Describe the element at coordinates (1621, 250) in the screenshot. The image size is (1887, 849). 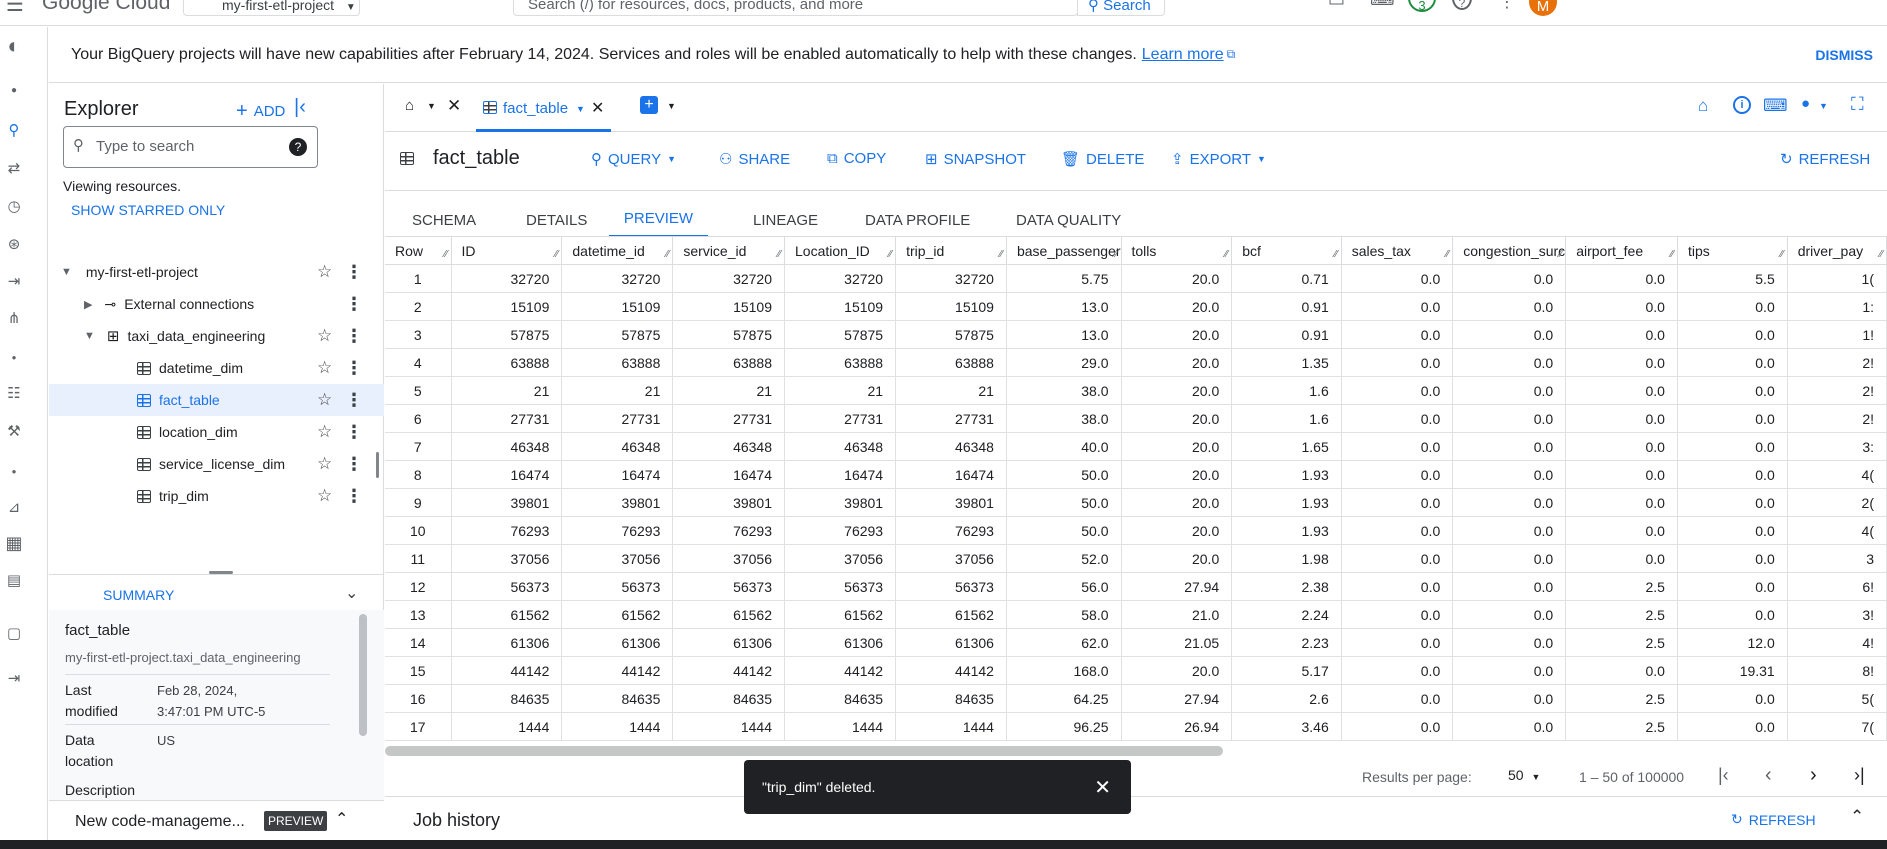
I see `column-header: airport_fee ⁄⁄` at that location.